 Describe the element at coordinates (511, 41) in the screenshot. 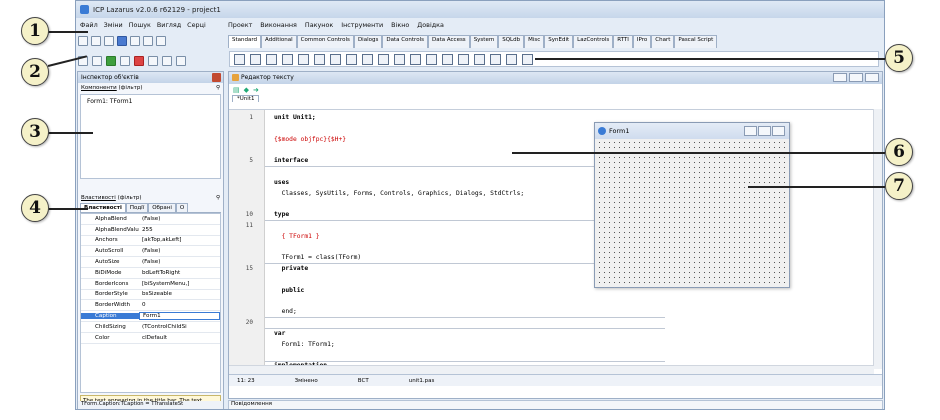

I see `tab-sqldb: SQLdb` at that location.